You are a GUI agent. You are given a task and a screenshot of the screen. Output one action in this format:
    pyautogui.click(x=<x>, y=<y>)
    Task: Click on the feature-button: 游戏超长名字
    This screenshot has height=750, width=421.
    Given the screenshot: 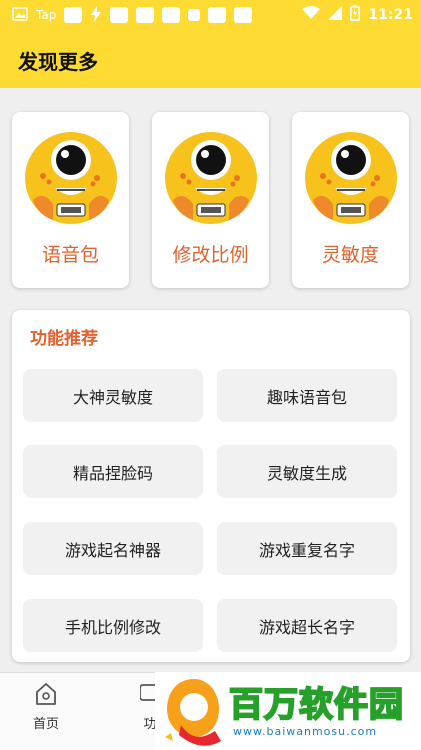 What is the action you would take?
    pyautogui.click(x=307, y=625)
    